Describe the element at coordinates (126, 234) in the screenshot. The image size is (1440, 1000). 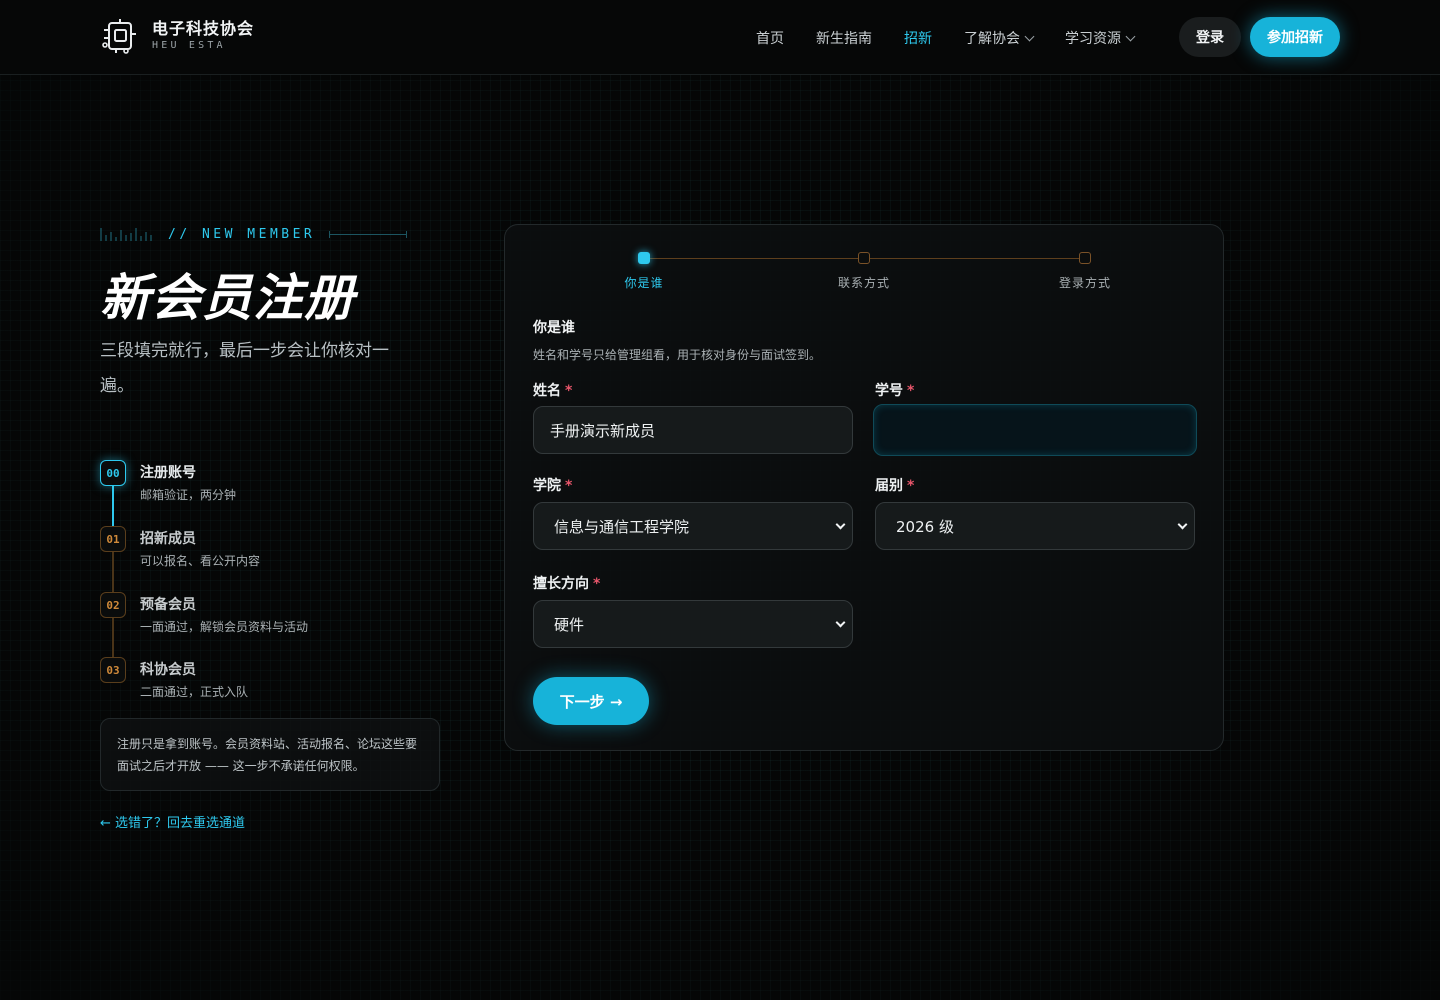
I see `tick-marks-decoration` at that location.